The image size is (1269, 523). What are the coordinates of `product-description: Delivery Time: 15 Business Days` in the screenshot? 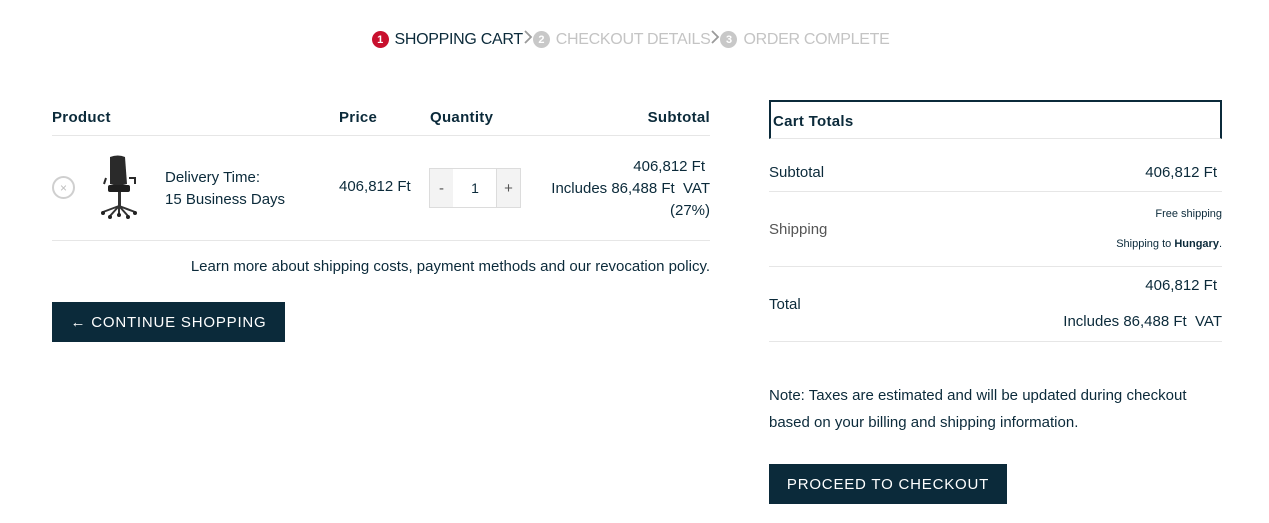 It's located at (225, 189).